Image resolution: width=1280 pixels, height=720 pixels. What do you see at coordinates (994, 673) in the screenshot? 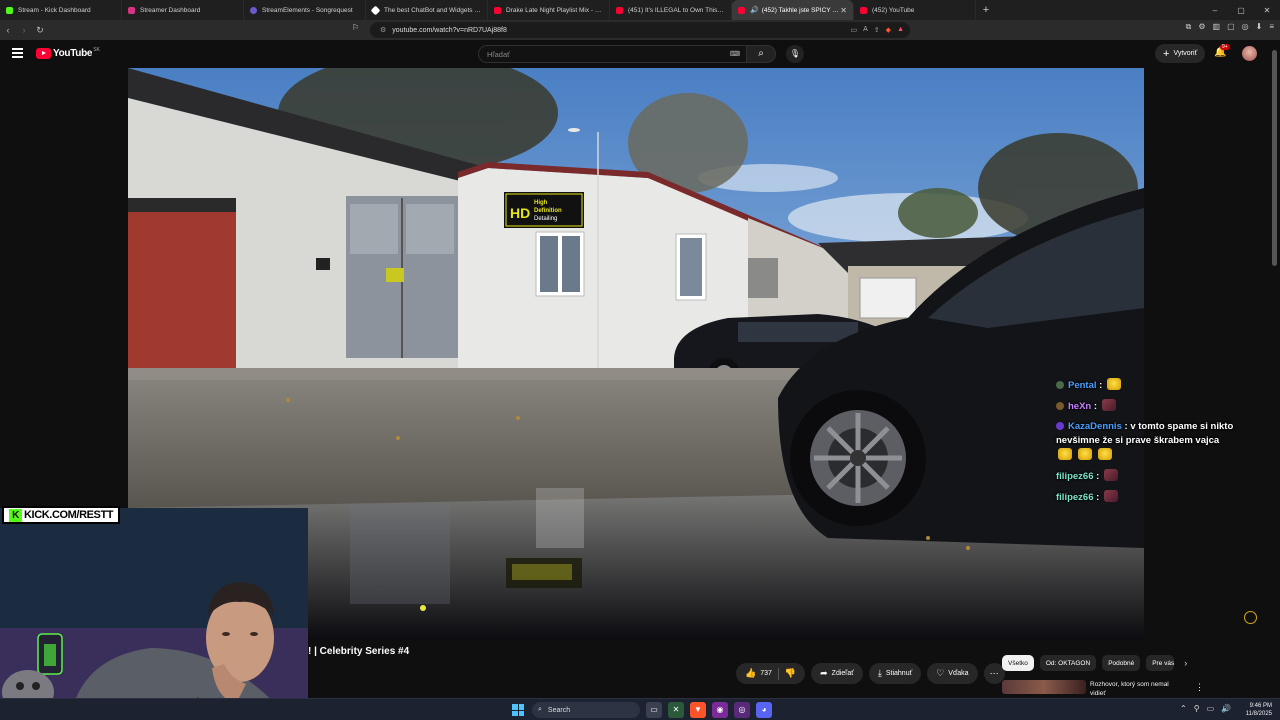
I see `more-icon: ⋯` at bounding box center [994, 673].